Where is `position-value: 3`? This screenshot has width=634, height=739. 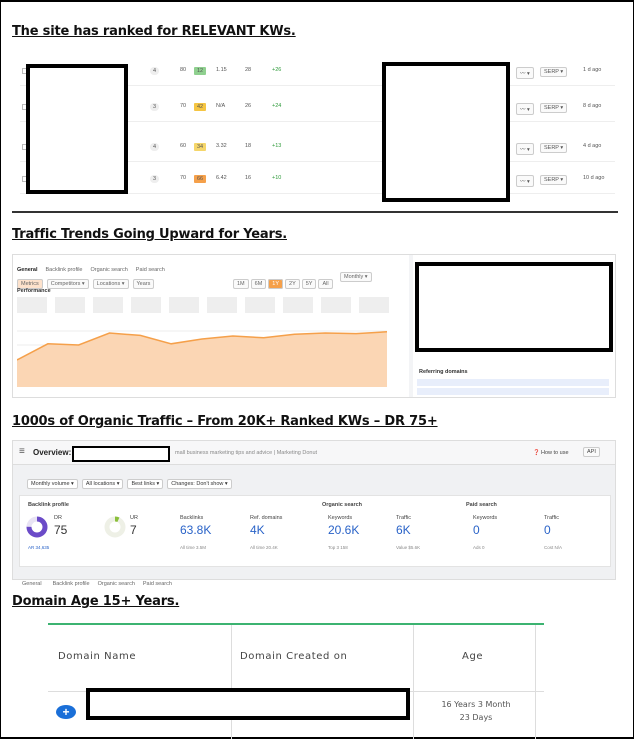 position-value: 3 is located at coordinates (155, 179).